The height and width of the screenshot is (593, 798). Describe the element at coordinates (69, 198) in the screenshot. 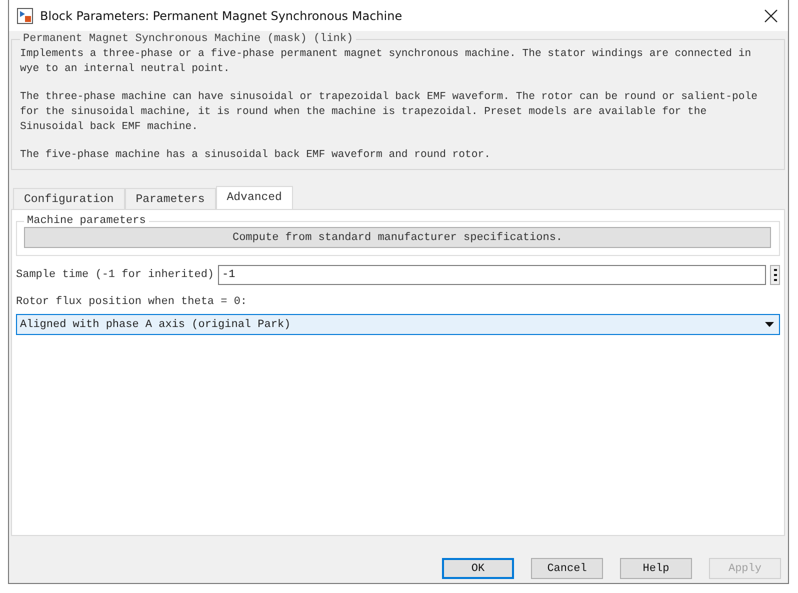

I see `tab: Configuration` at that location.